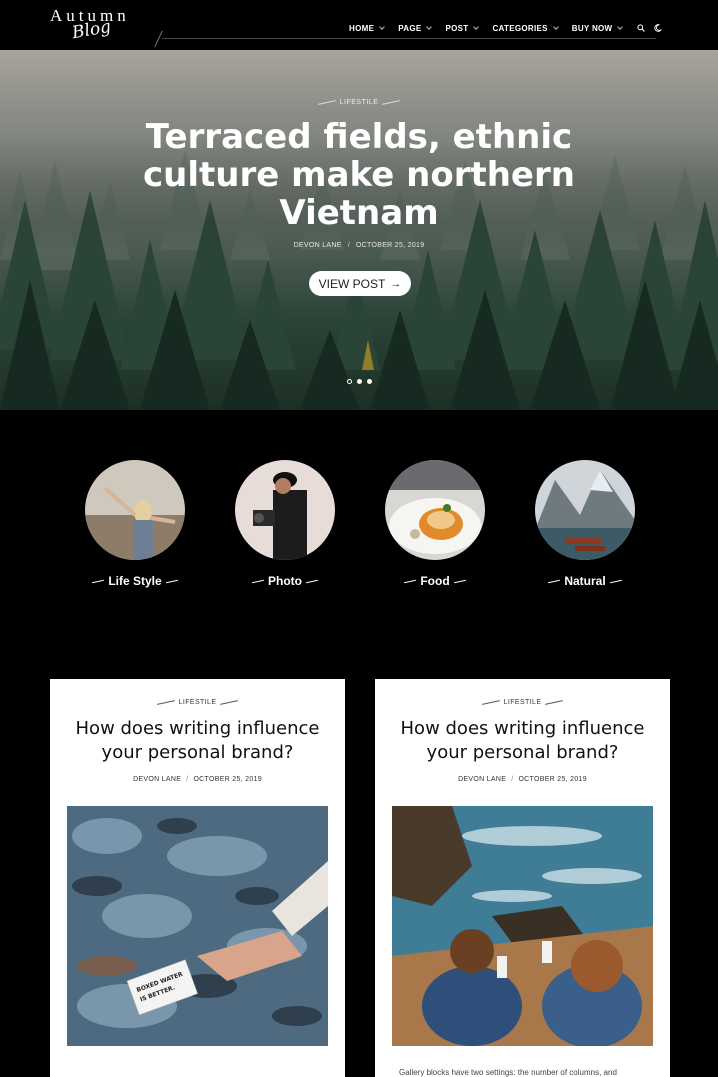 The image size is (718, 1077). Describe the element at coordinates (396, 283) in the screenshot. I see `arrow-right-icon: →` at that location.